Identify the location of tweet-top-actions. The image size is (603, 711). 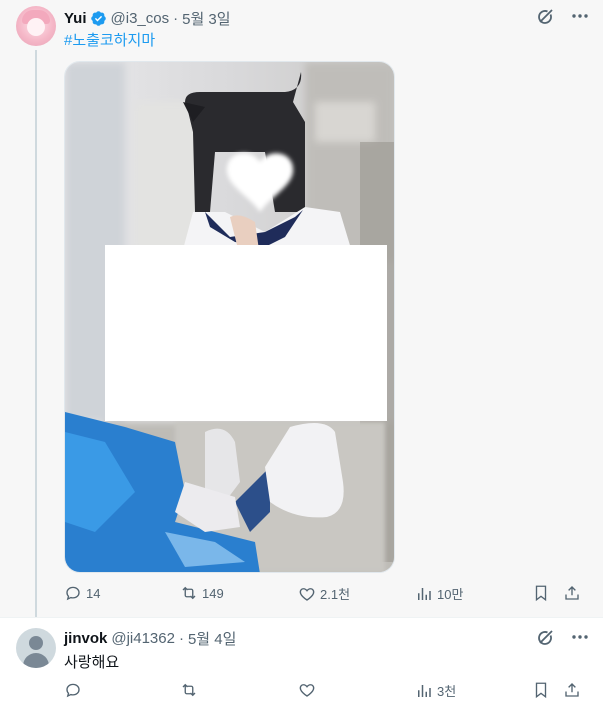
(563, 16).